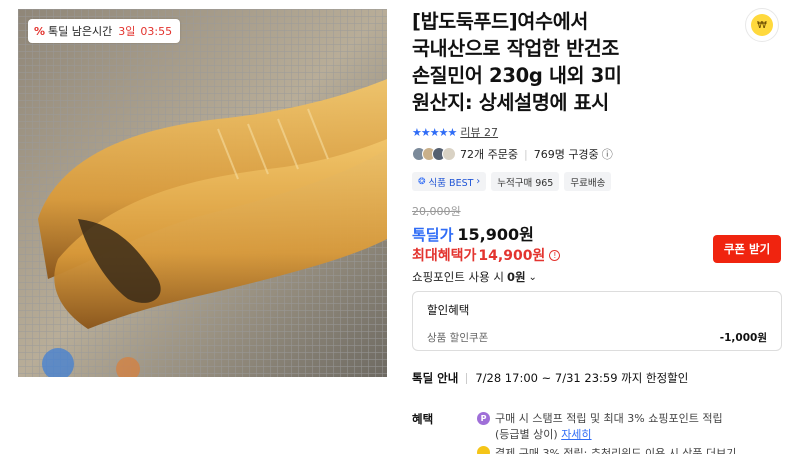  I want to click on benefit-label: 혜택, so click(423, 419).